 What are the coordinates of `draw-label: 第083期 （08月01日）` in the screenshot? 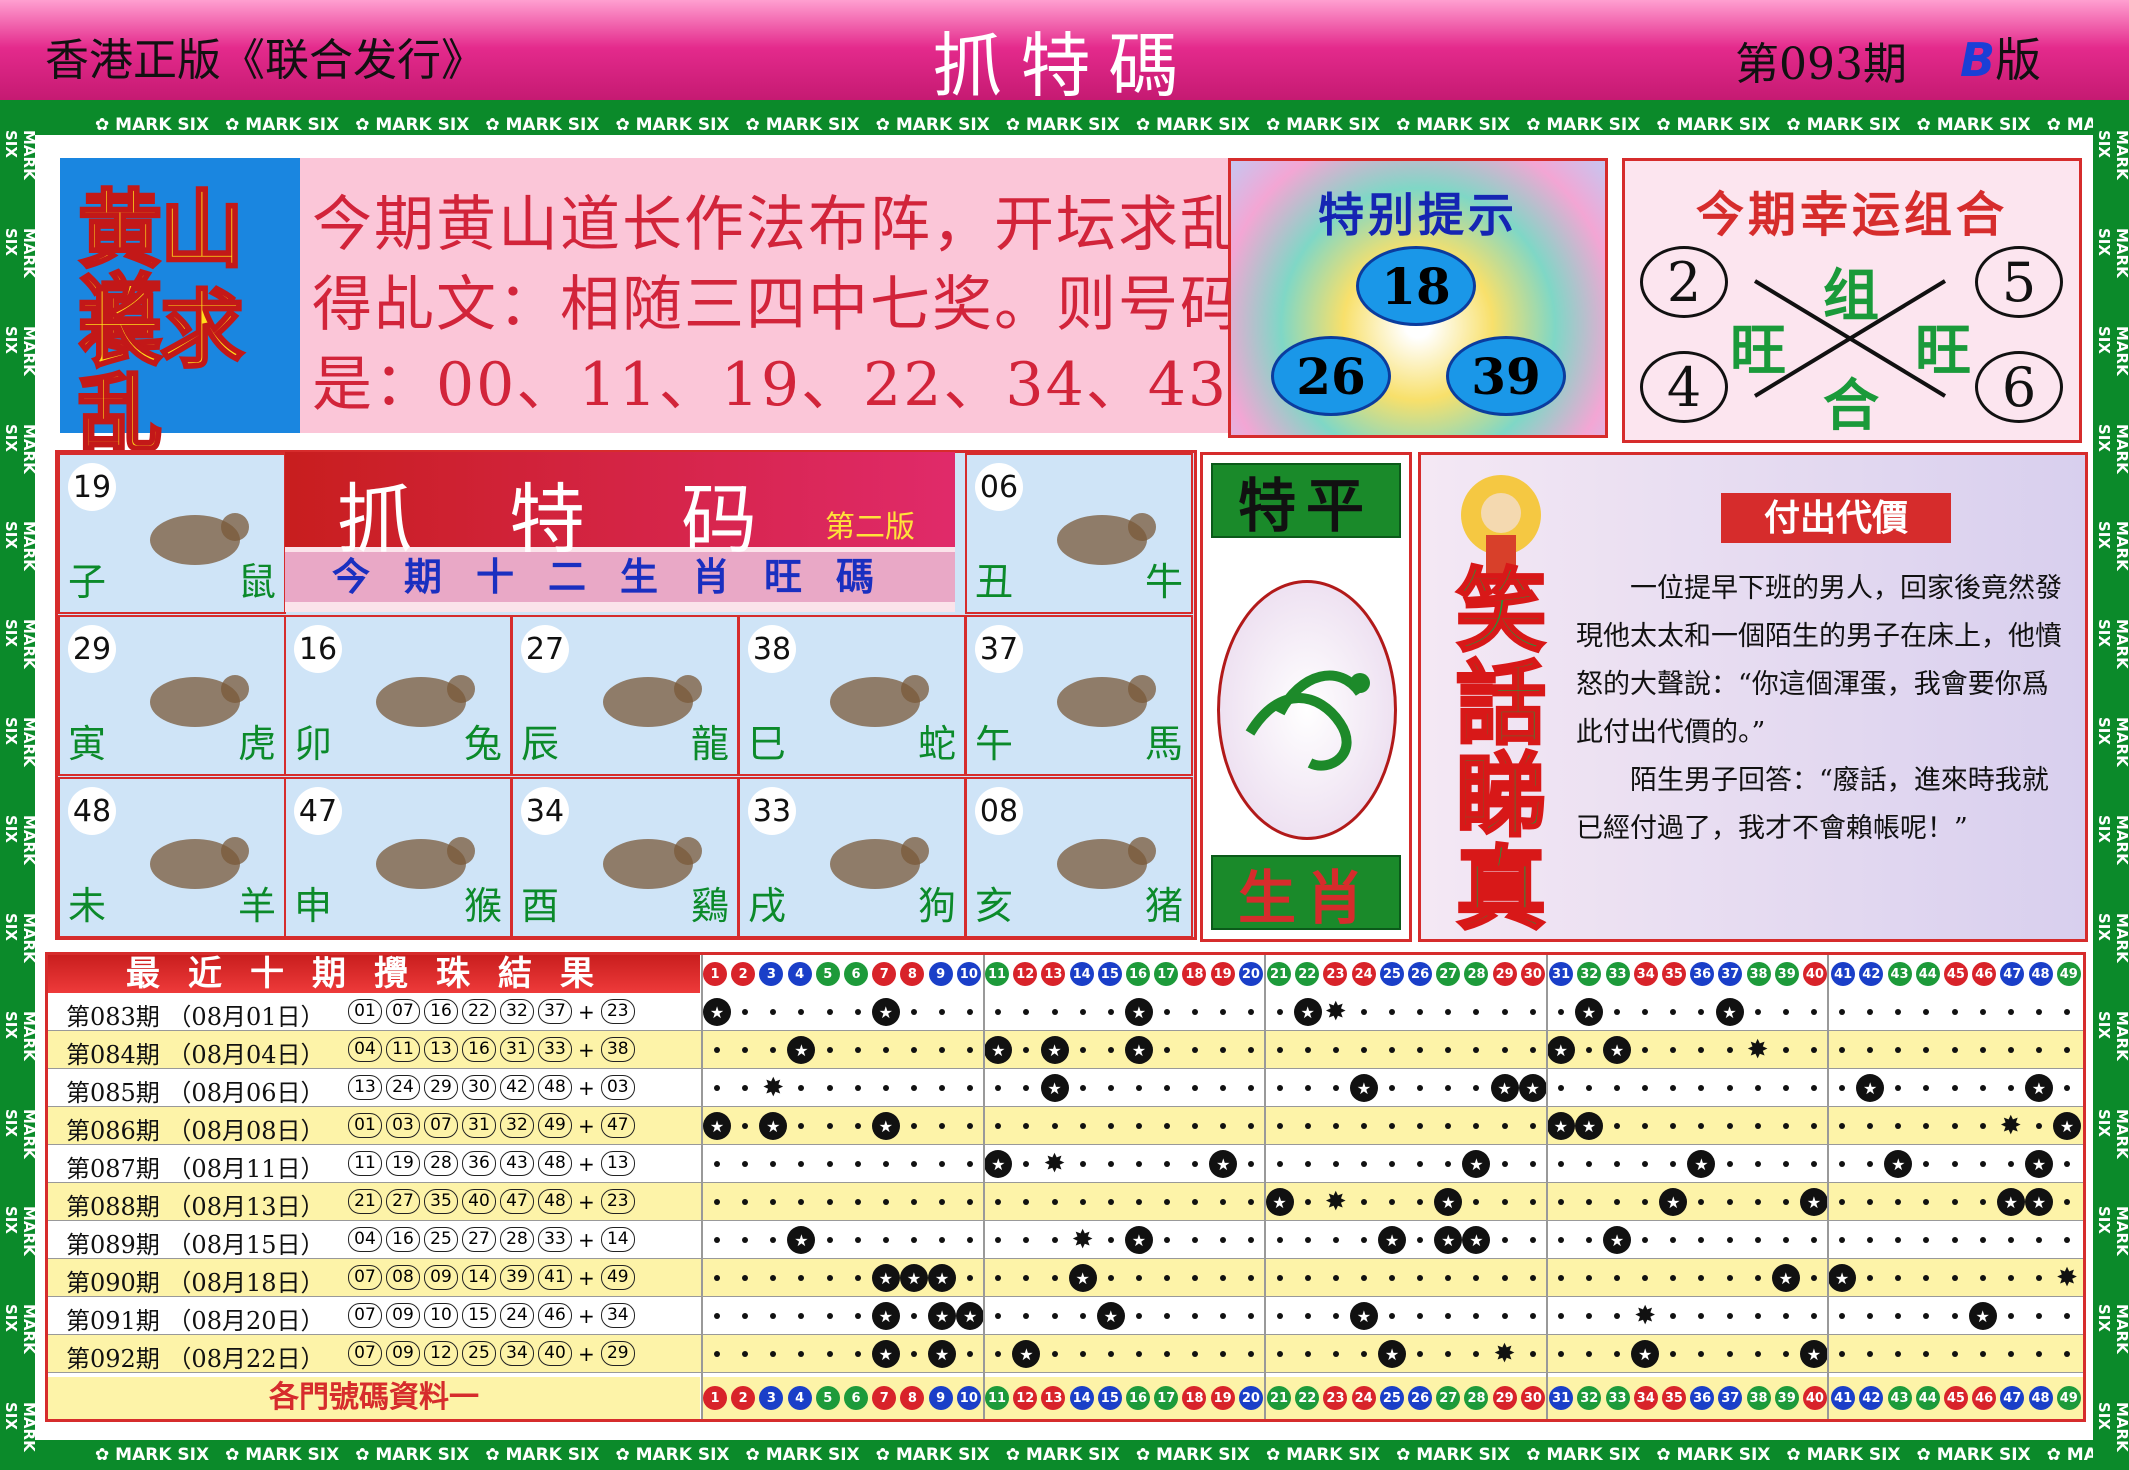 It's located at (195, 1017).